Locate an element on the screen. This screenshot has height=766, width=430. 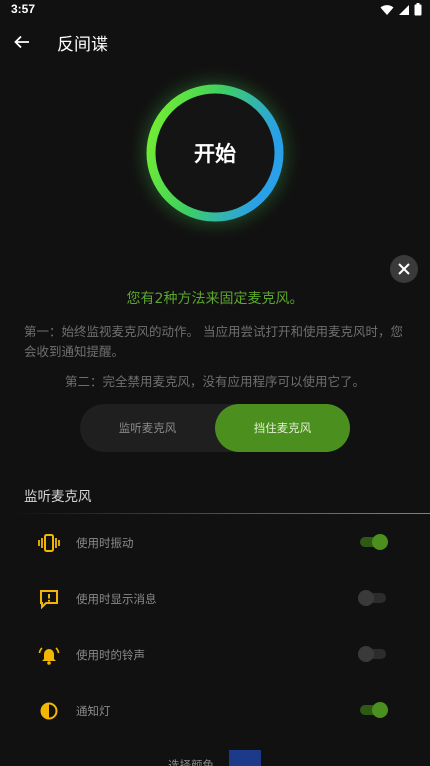
start-button-label: 开始 is located at coordinates (215, 154).